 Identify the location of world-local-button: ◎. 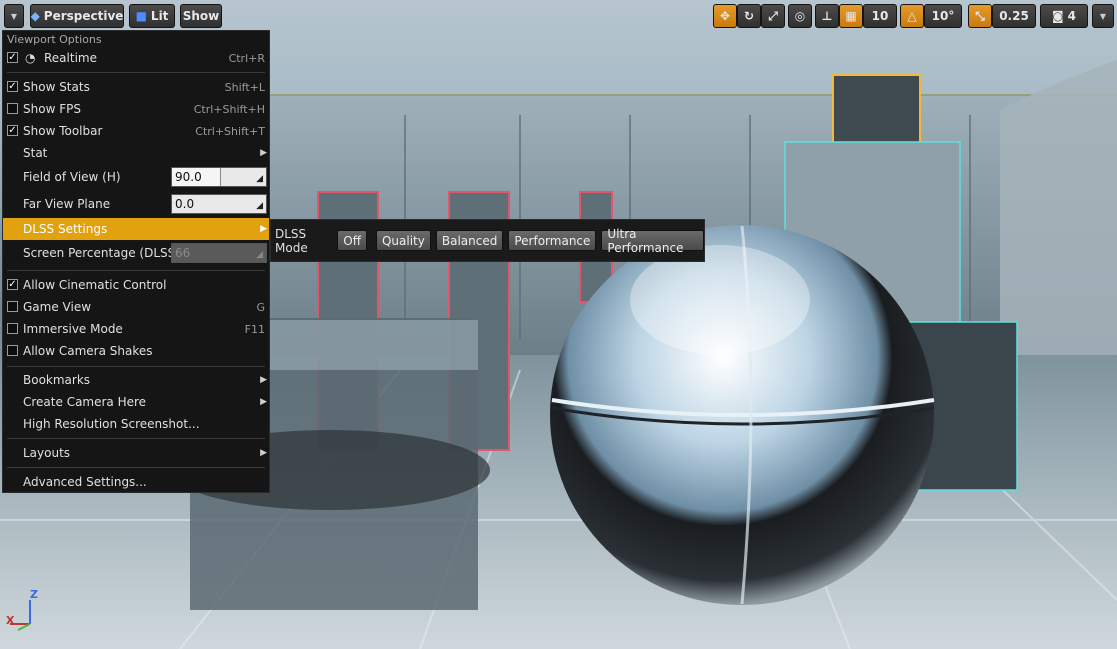
(800, 16).